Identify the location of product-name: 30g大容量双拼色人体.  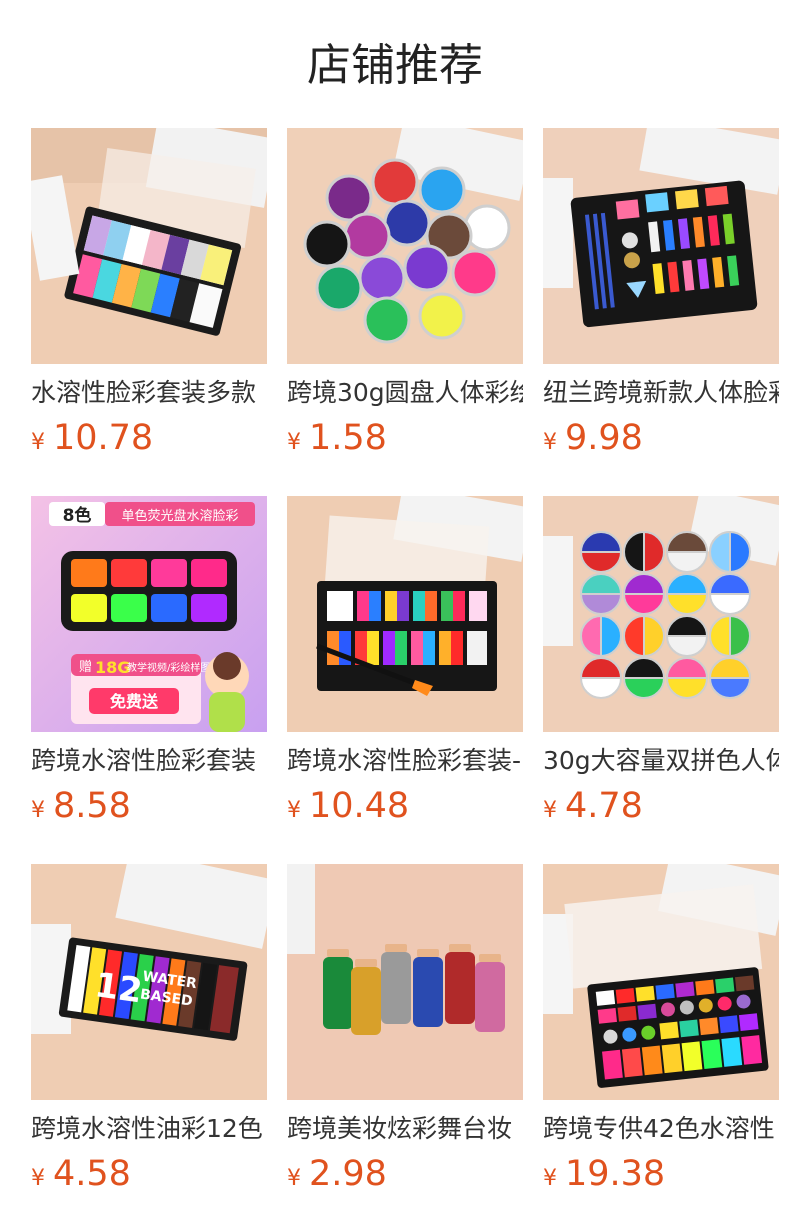
(661, 761).